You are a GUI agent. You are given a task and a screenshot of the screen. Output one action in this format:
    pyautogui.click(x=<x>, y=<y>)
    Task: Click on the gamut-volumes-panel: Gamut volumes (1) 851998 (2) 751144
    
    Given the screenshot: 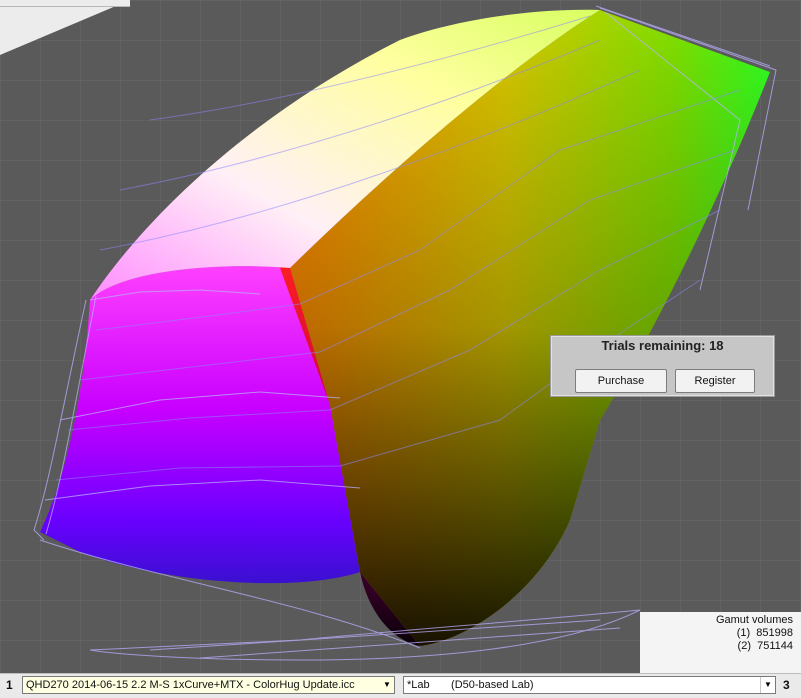 What is the action you would take?
    pyautogui.click(x=720, y=643)
    